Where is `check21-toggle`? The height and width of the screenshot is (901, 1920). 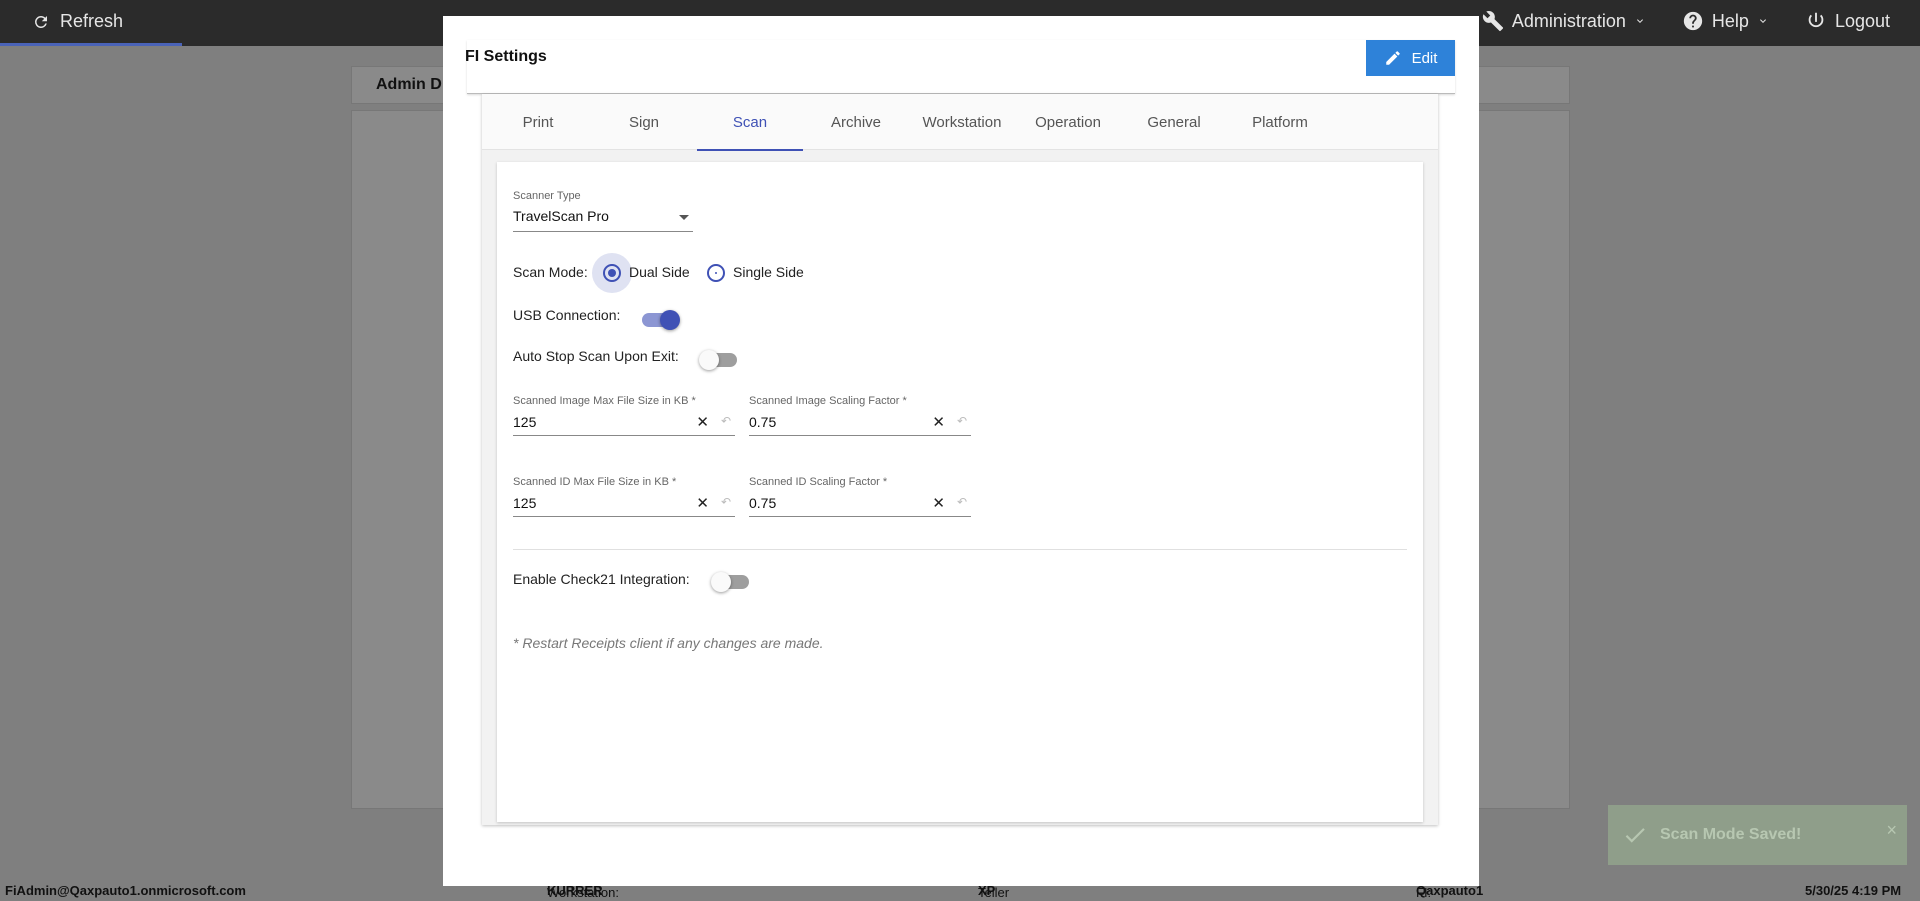 check21-toggle is located at coordinates (730, 582).